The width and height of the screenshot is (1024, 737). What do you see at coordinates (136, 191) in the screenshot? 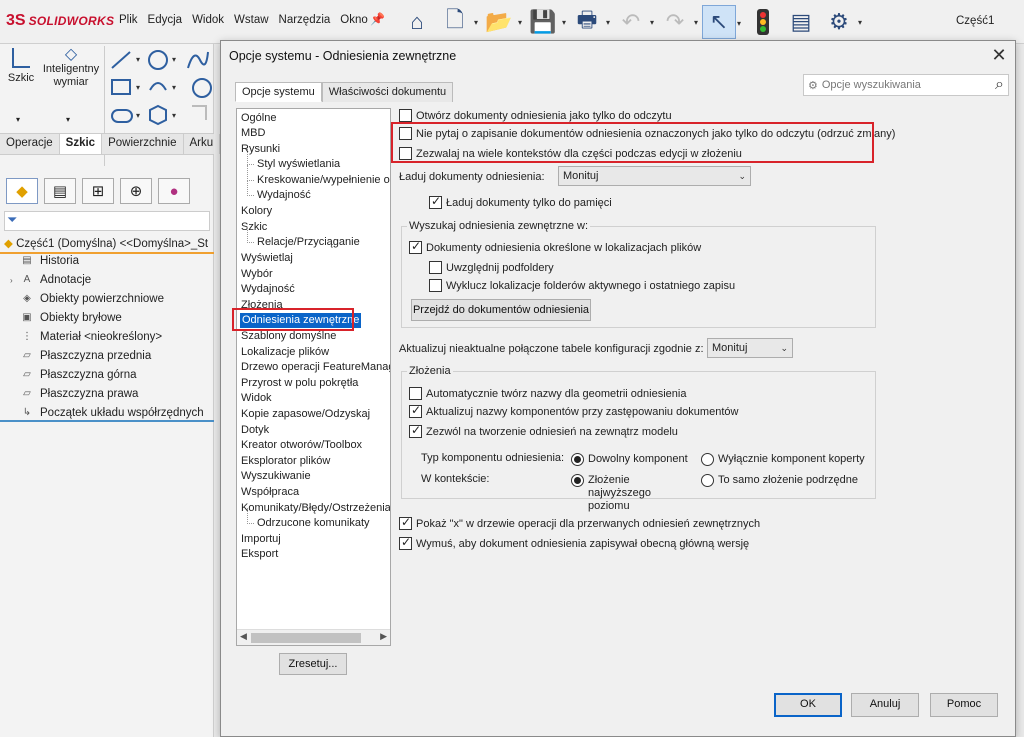
I see `dimxpert-tab-icon: ⊕` at bounding box center [136, 191].